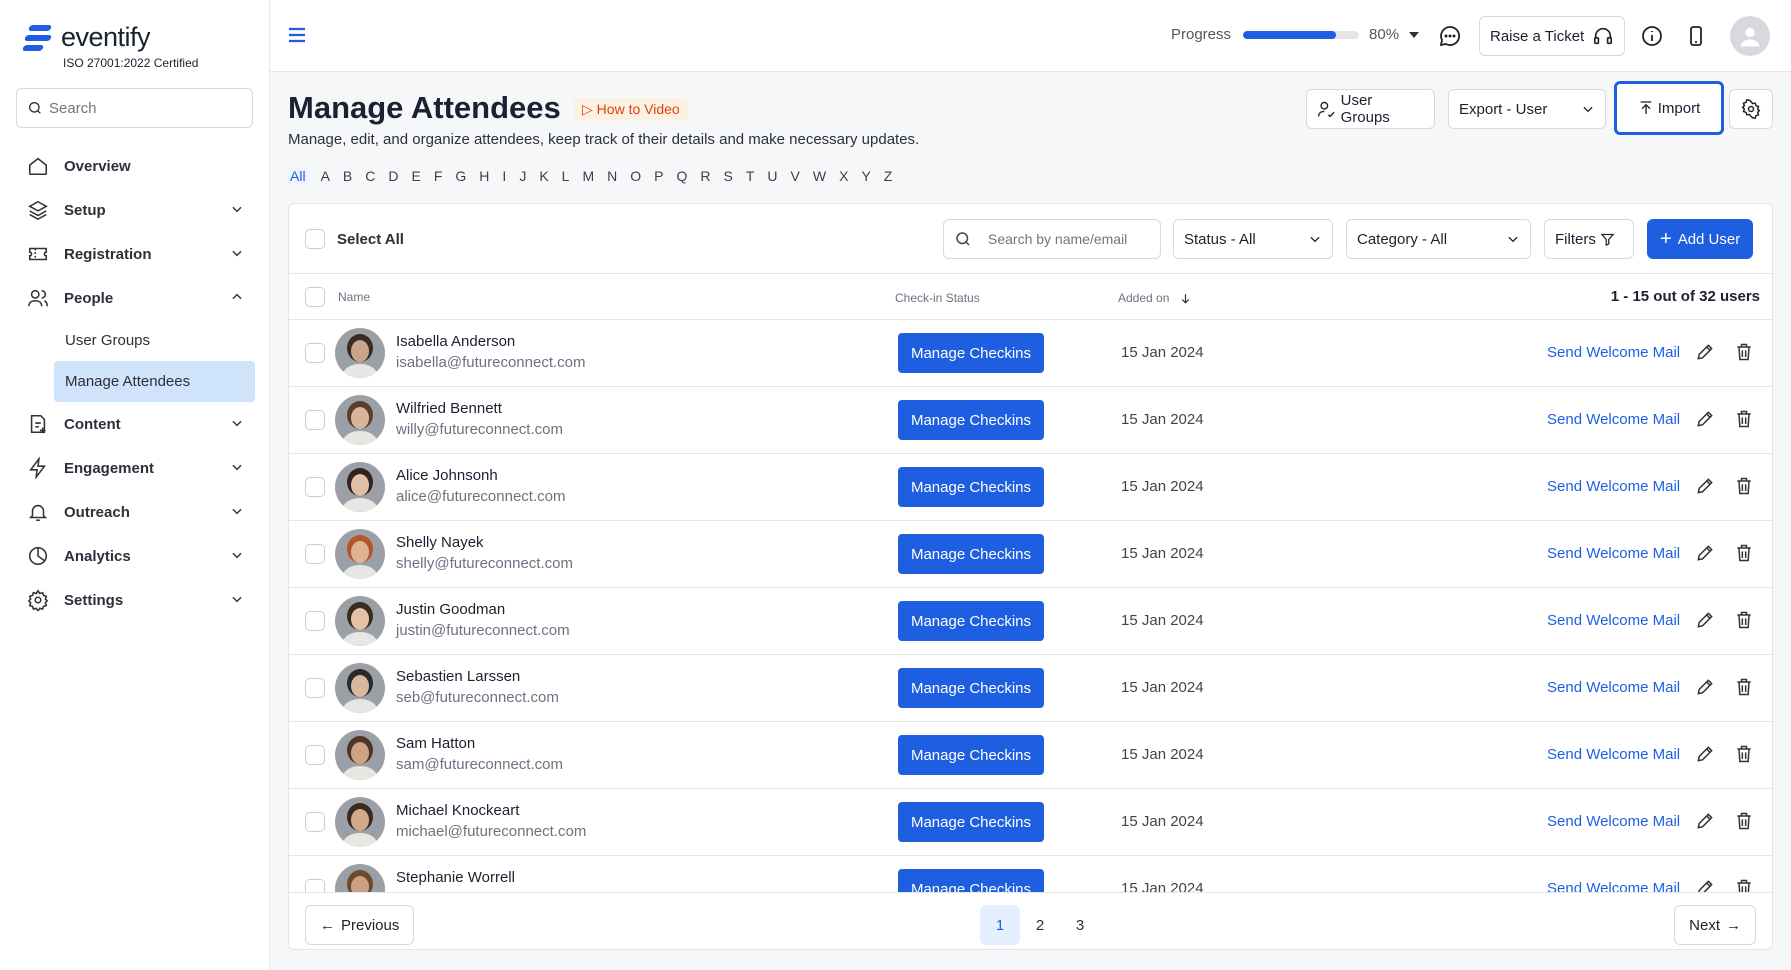 The height and width of the screenshot is (970, 1791). What do you see at coordinates (297, 37) in the screenshot?
I see `menu-toggle-icon` at bounding box center [297, 37].